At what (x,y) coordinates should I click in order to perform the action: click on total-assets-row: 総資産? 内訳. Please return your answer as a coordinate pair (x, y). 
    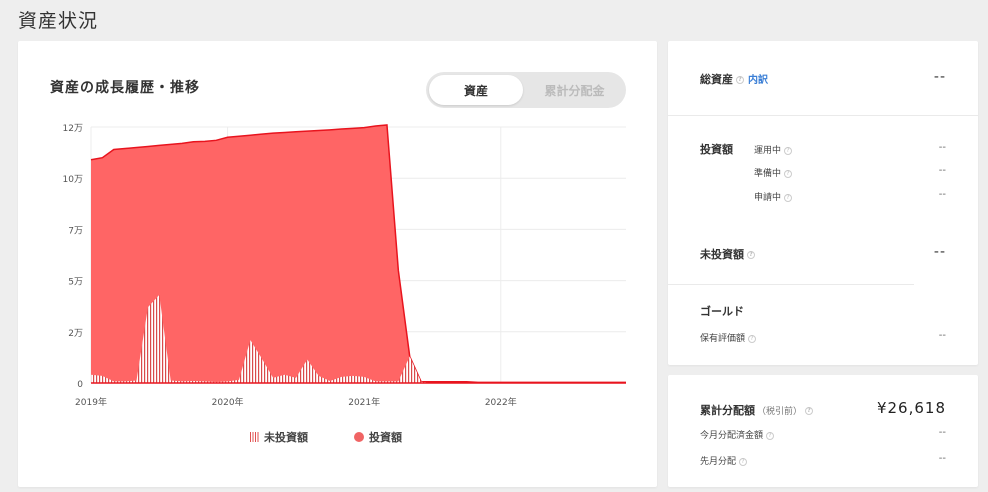
    Looking at the image, I should click on (734, 79).